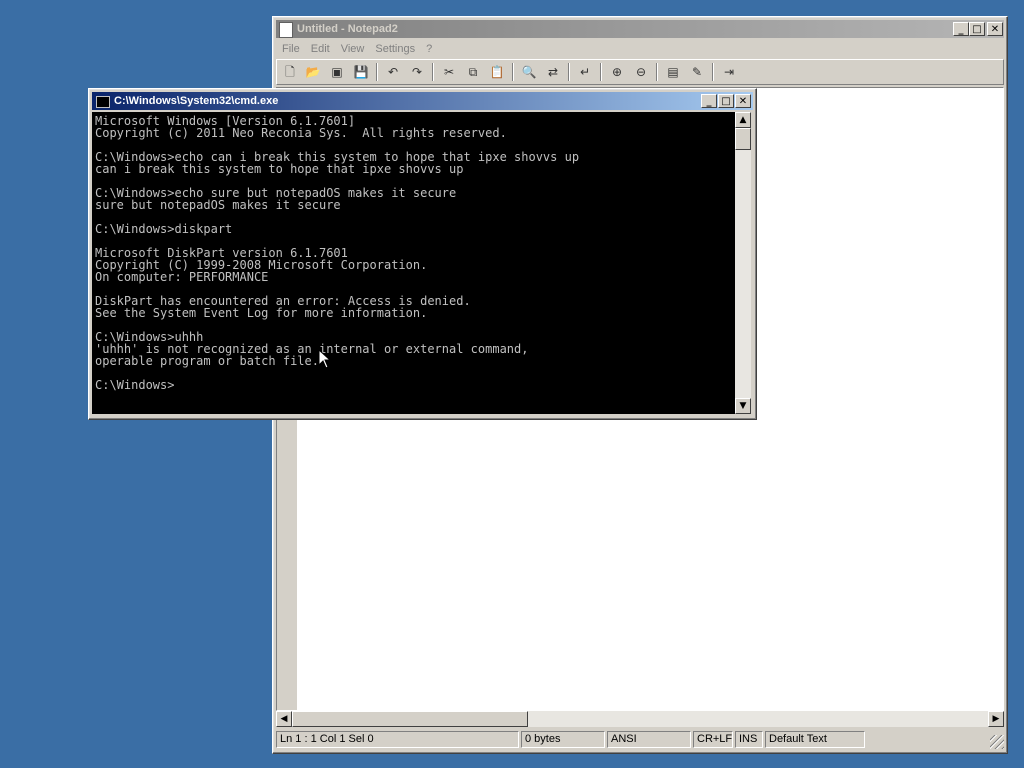 This screenshot has width=1024, height=768. What do you see at coordinates (394, 47) in the screenshot?
I see `menu-settings: Settings` at bounding box center [394, 47].